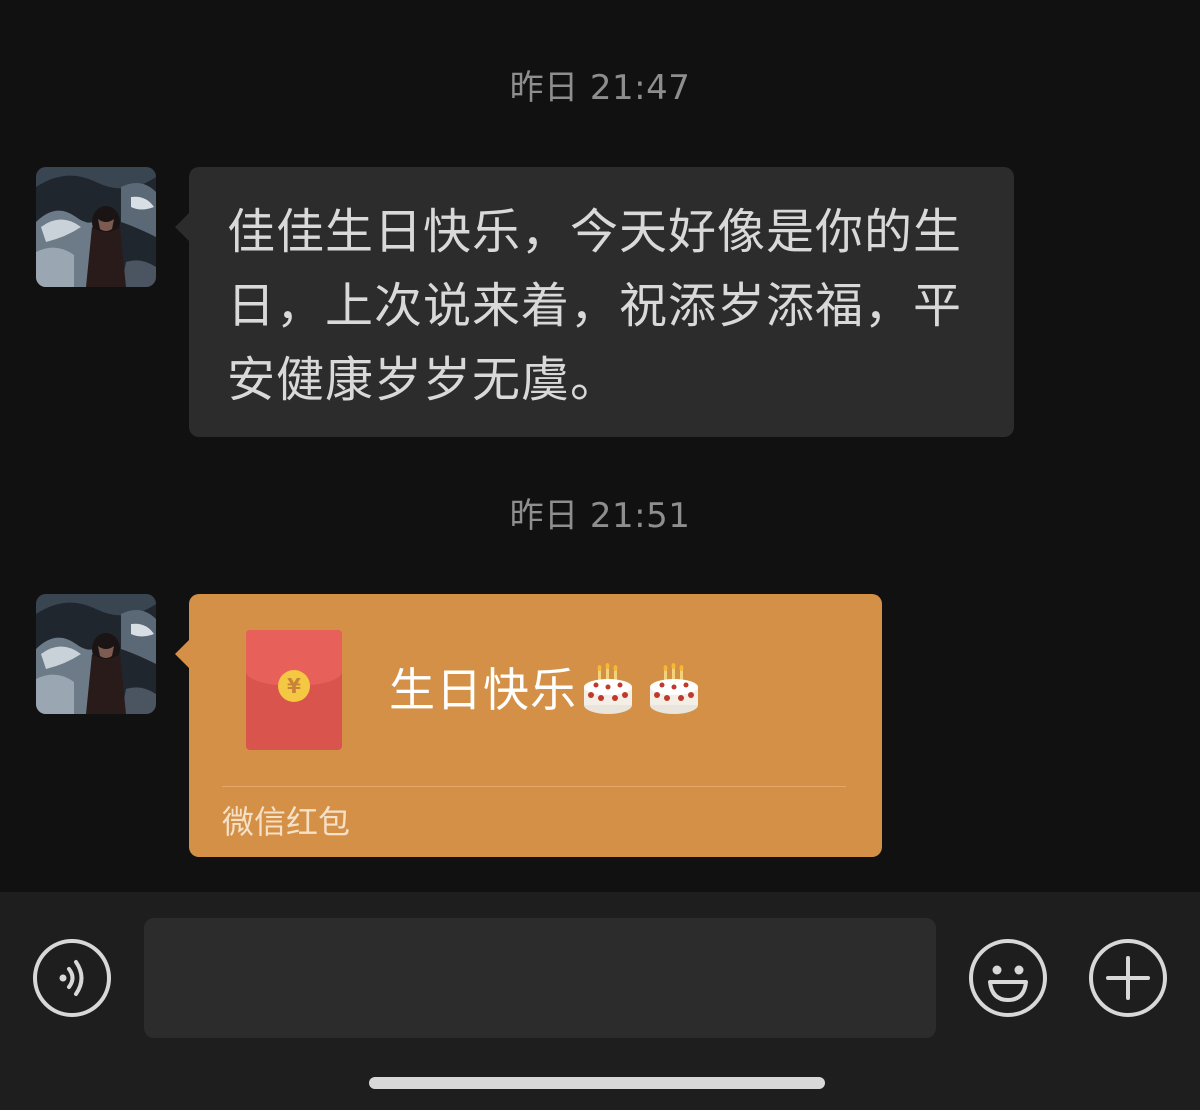 The image size is (1200, 1110). What do you see at coordinates (540, 978) in the screenshot?
I see `message-input` at bounding box center [540, 978].